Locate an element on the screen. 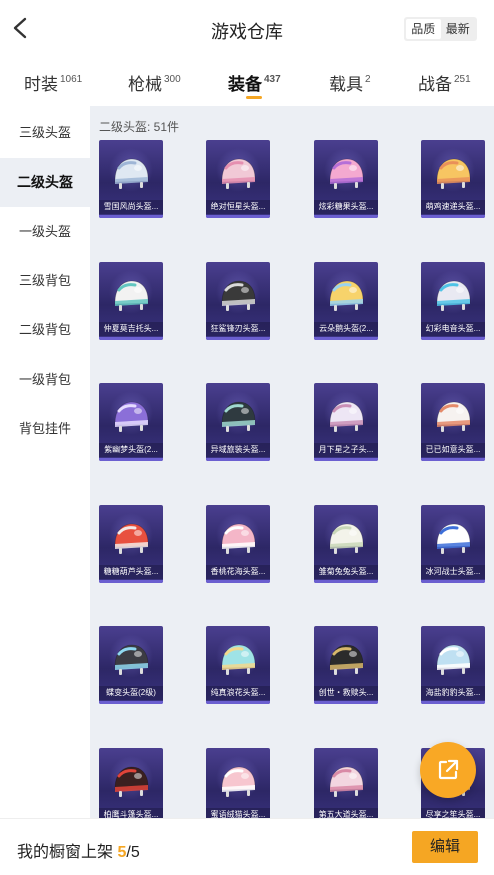 The width and height of the screenshot is (494, 875). tab-supplies: 战备 251 is located at coordinates (444, 82).